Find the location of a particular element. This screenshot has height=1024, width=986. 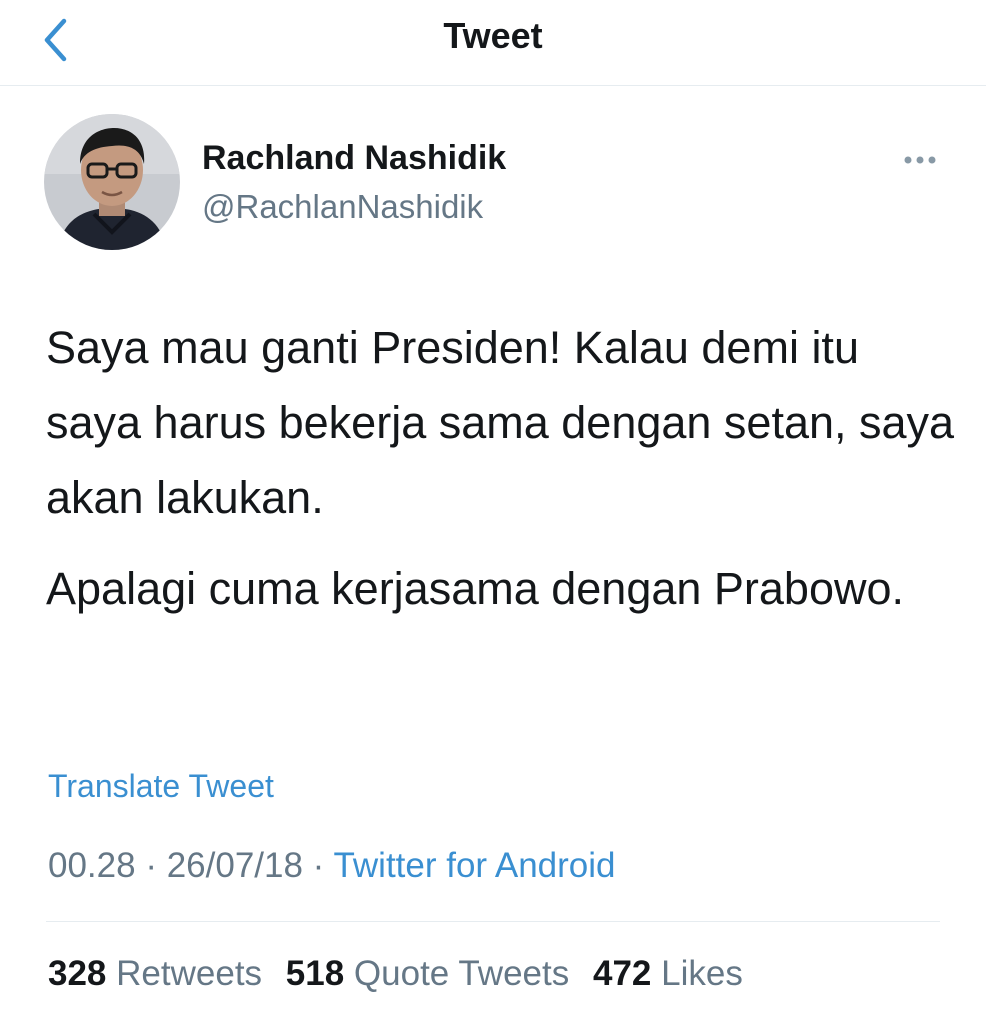

ellipsis-icon is located at coordinates (920, 160).